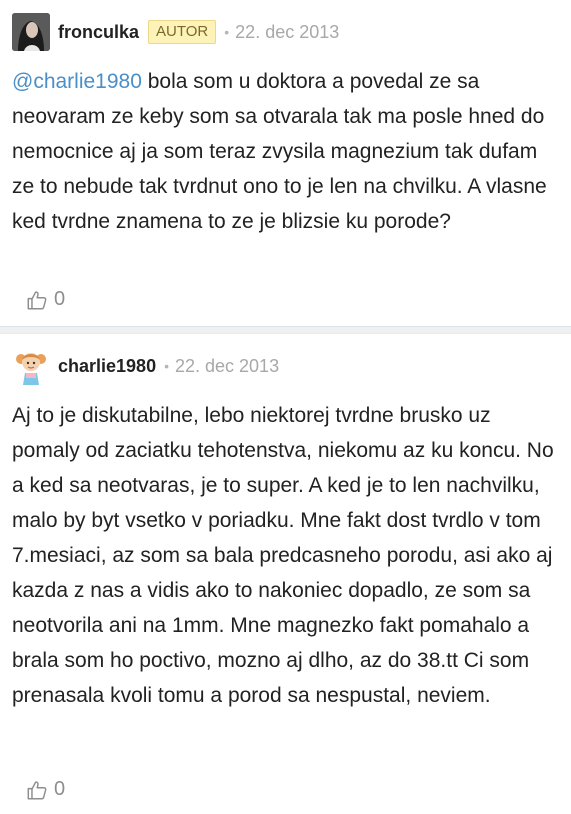 The width and height of the screenshot is (571, 814). I want to click on user-photo-avatar-icon, so click(31, 32).